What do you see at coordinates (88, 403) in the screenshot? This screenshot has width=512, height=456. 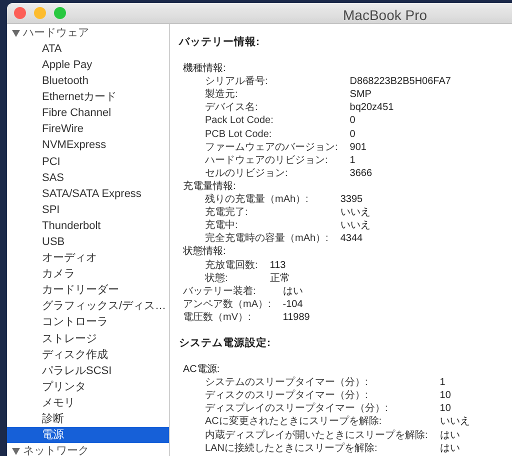 I see `sidebar-item: メモリ` at bounding box center [88, 403].